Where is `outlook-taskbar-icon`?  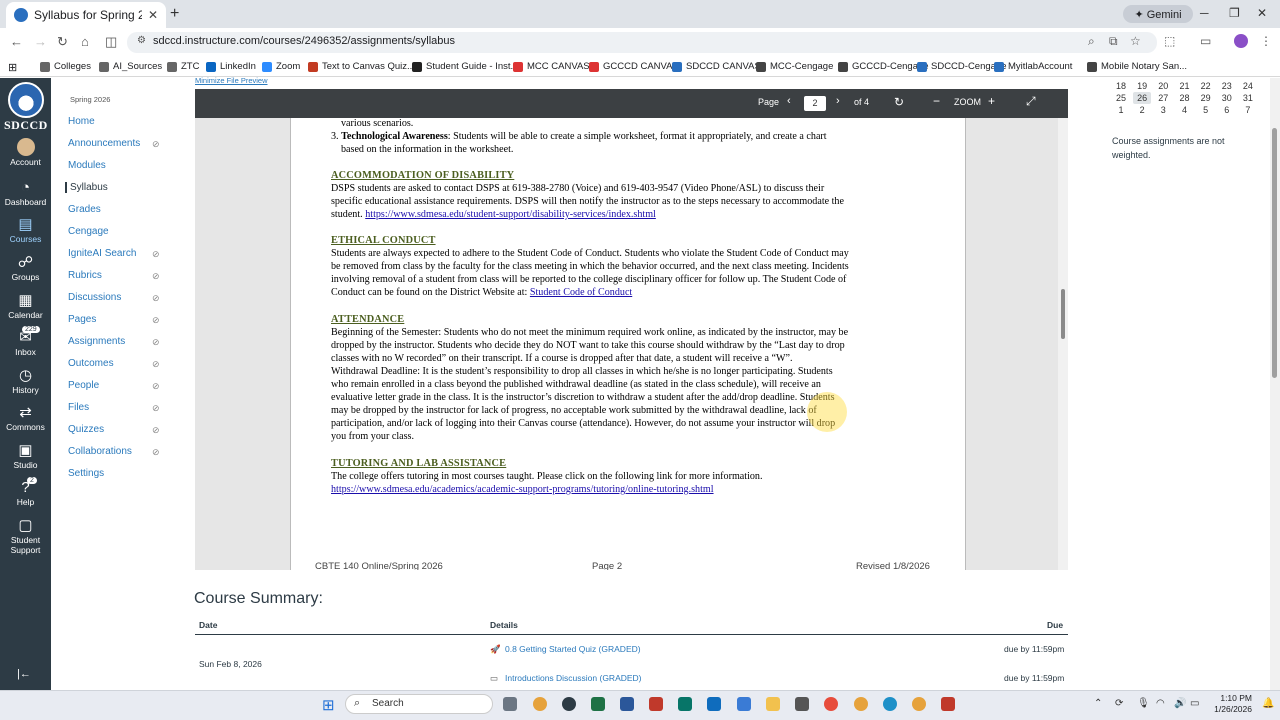
outlook-taskbar-icon is located at coordinates (714, 704).